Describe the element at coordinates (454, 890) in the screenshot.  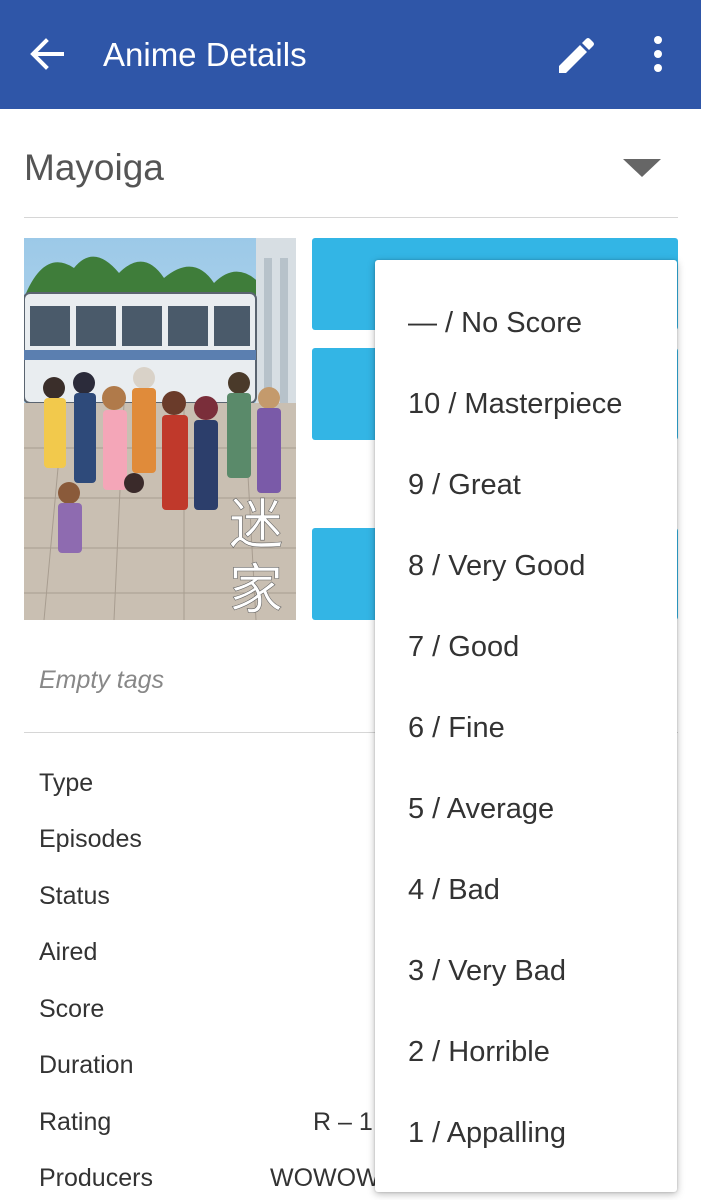
I see `menu-item-score-4: 4 / Bad` at that location.